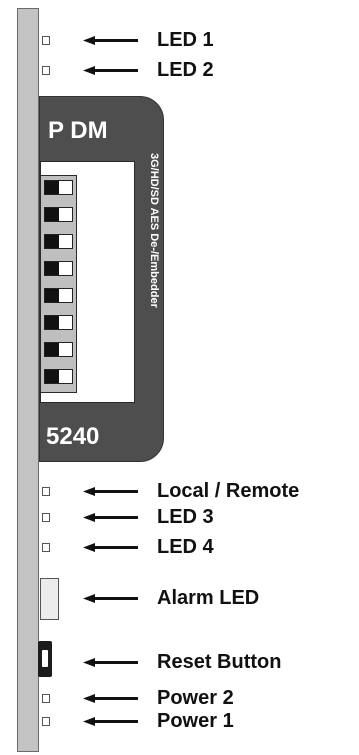  Describe the element at coordinates (58, 284) in the screenshot. I see `dip-switch-bank` at that location.